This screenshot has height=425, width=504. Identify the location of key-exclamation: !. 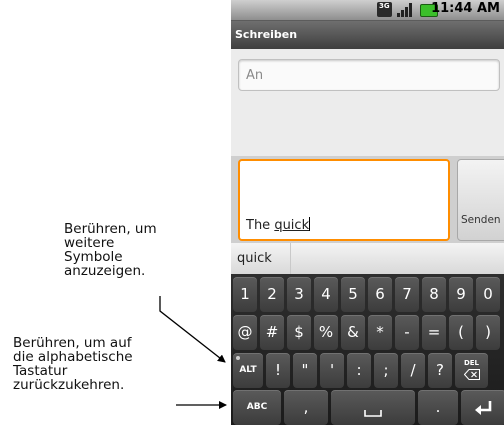
(278, 370).